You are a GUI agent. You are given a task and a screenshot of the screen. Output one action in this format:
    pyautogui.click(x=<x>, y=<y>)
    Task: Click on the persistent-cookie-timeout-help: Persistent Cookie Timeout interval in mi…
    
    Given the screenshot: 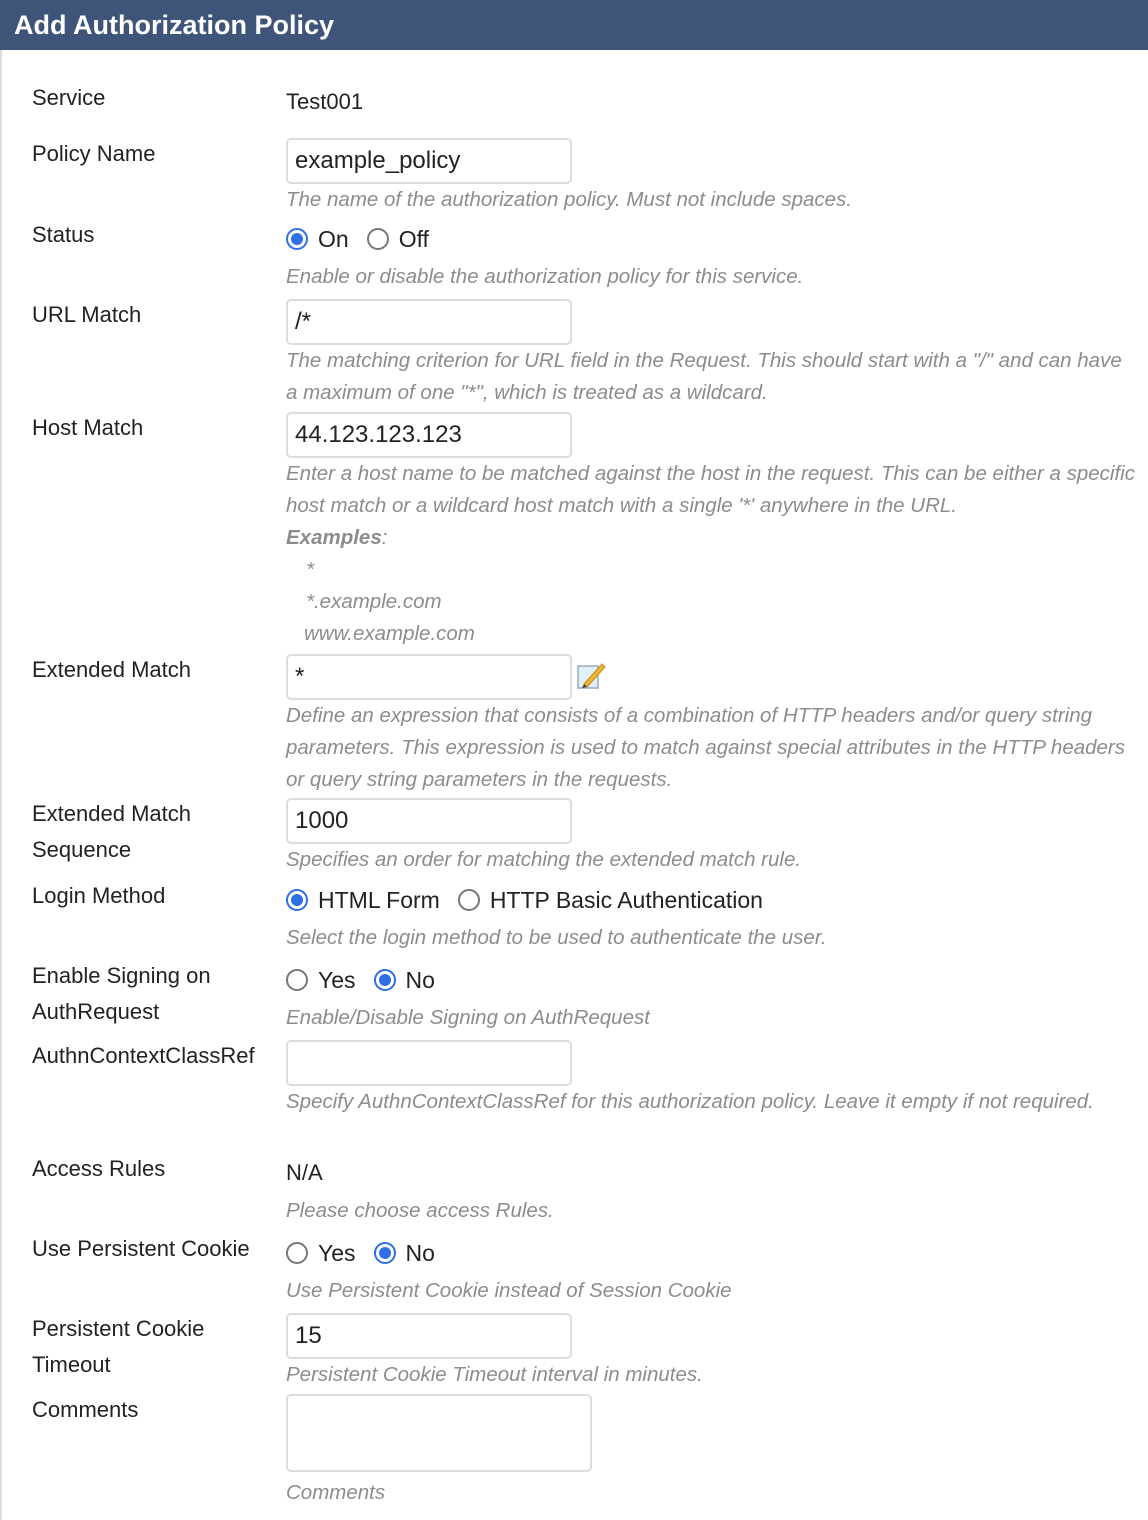 What is the action you would take?
    pyautogui.click(x=494, y=1374)
    